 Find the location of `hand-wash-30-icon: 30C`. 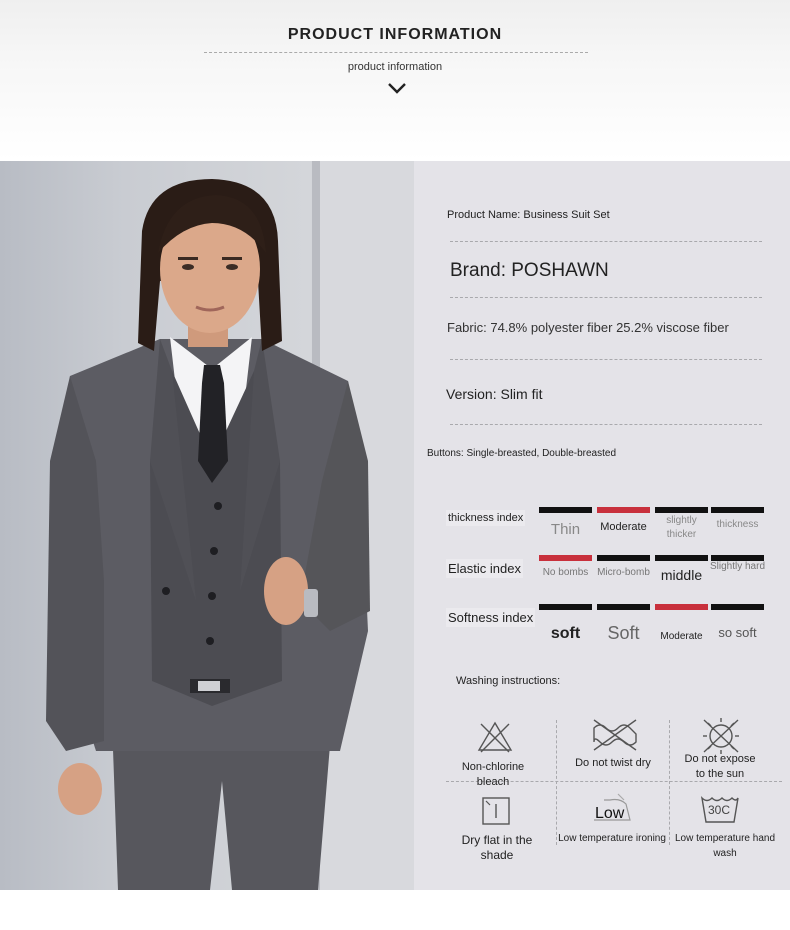

hand-wash-30-icon: 30C is located at coordinates (720, 809).